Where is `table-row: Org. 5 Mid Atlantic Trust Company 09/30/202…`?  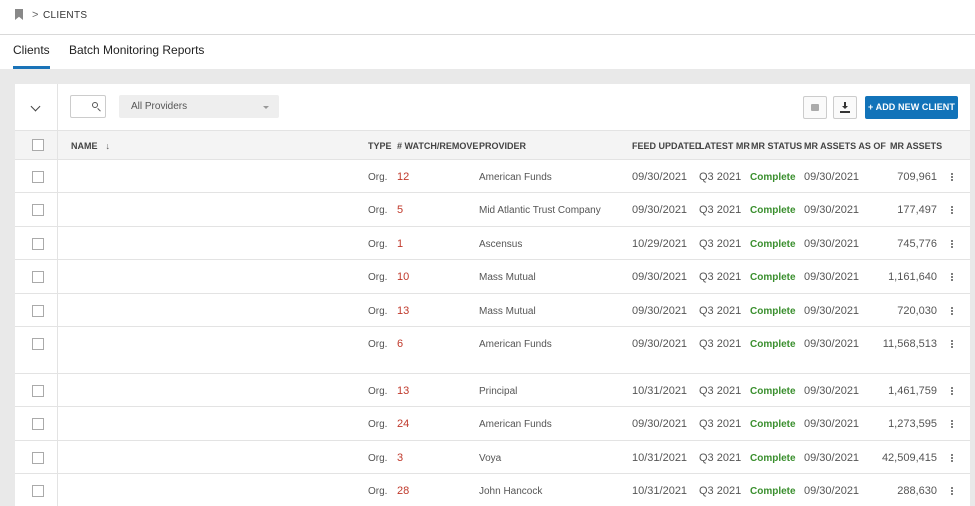 table-row: Org. 5 Mid Atlantic Trust Company 09/30/202… is located at coordinates (492, 210).